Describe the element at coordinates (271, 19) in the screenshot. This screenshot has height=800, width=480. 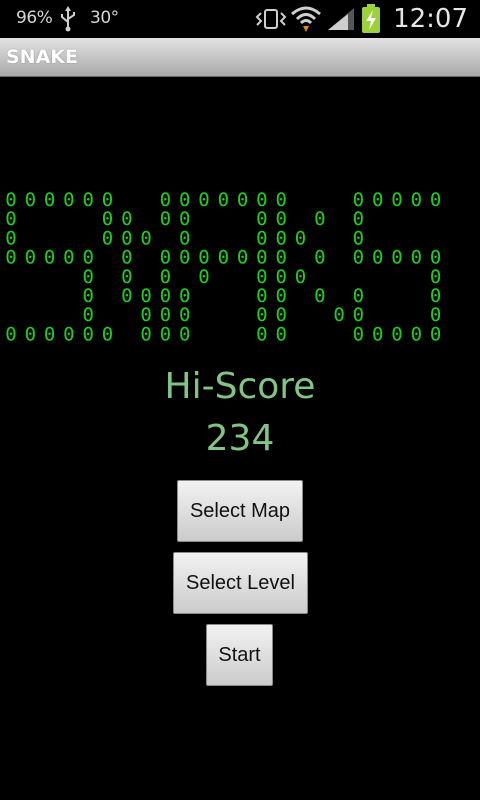
I see `vibrate-icon` at that location.